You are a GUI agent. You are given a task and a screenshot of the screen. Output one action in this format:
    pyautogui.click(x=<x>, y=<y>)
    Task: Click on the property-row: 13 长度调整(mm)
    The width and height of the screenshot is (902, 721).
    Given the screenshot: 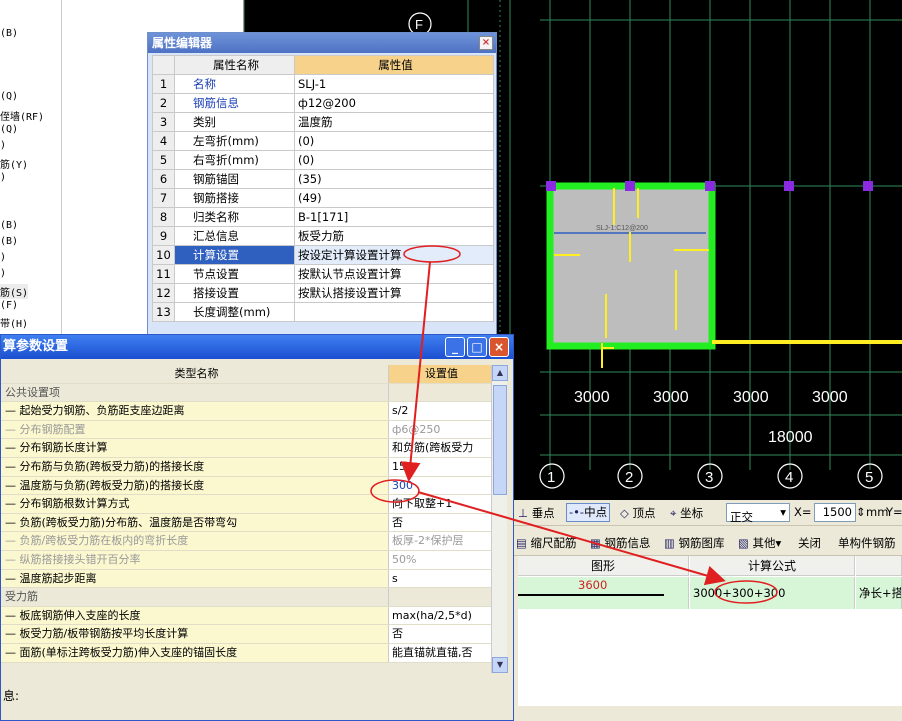 What is the action you would take?
    pyautogui.click(x=323, y=312)
    